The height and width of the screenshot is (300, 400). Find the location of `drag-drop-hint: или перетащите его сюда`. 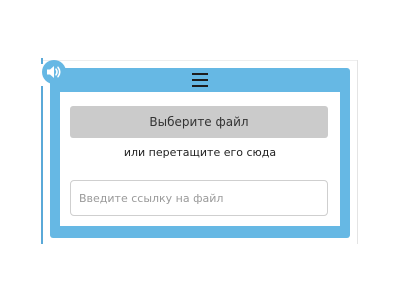

drag-drop-hint: или перетащите его сюда is located at coordinates (200, 152).